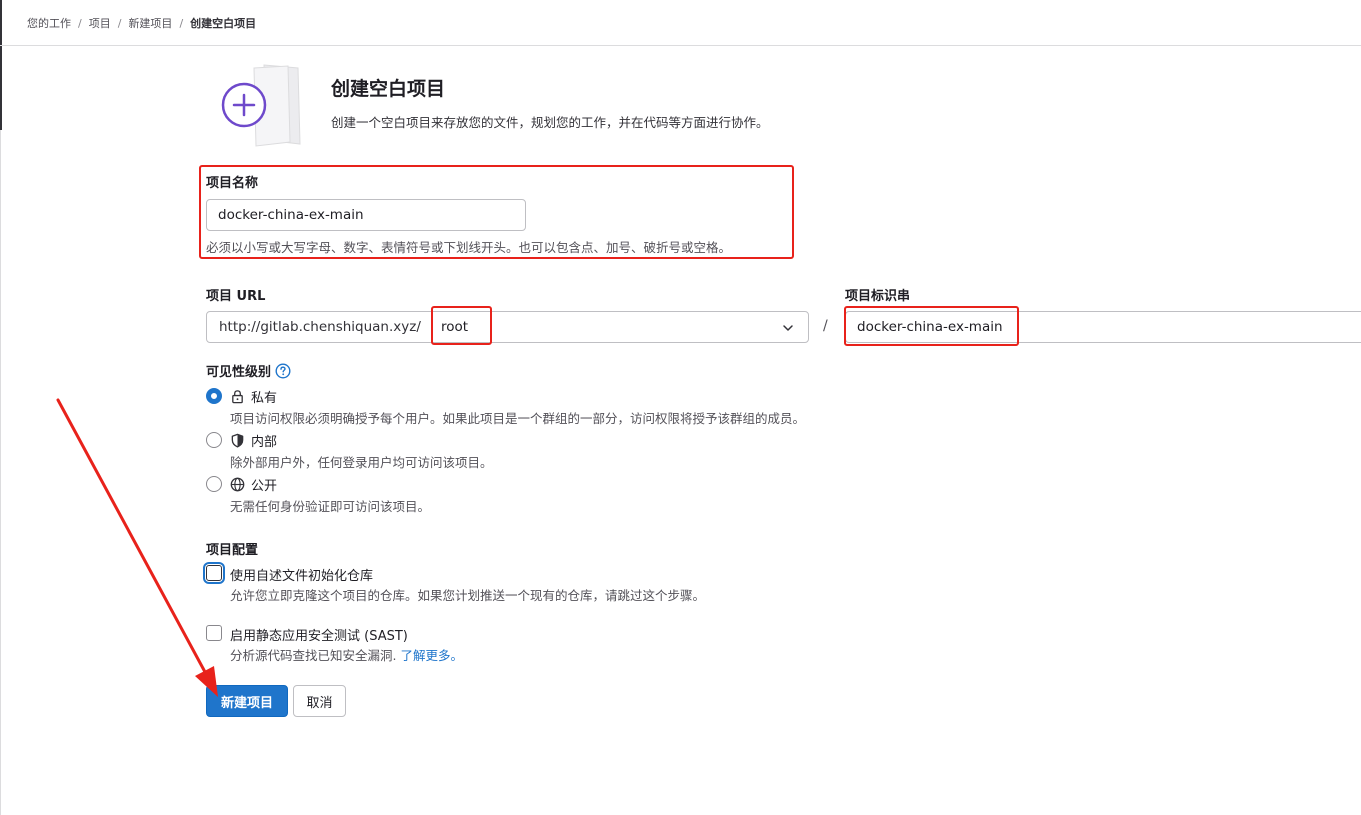 The height and width of the screenshot is (815, 1361). Describe the element at coordinates (150, 23) in the screenshot. I see `breadcrumb-item-new-project: 新建项目` at that location.